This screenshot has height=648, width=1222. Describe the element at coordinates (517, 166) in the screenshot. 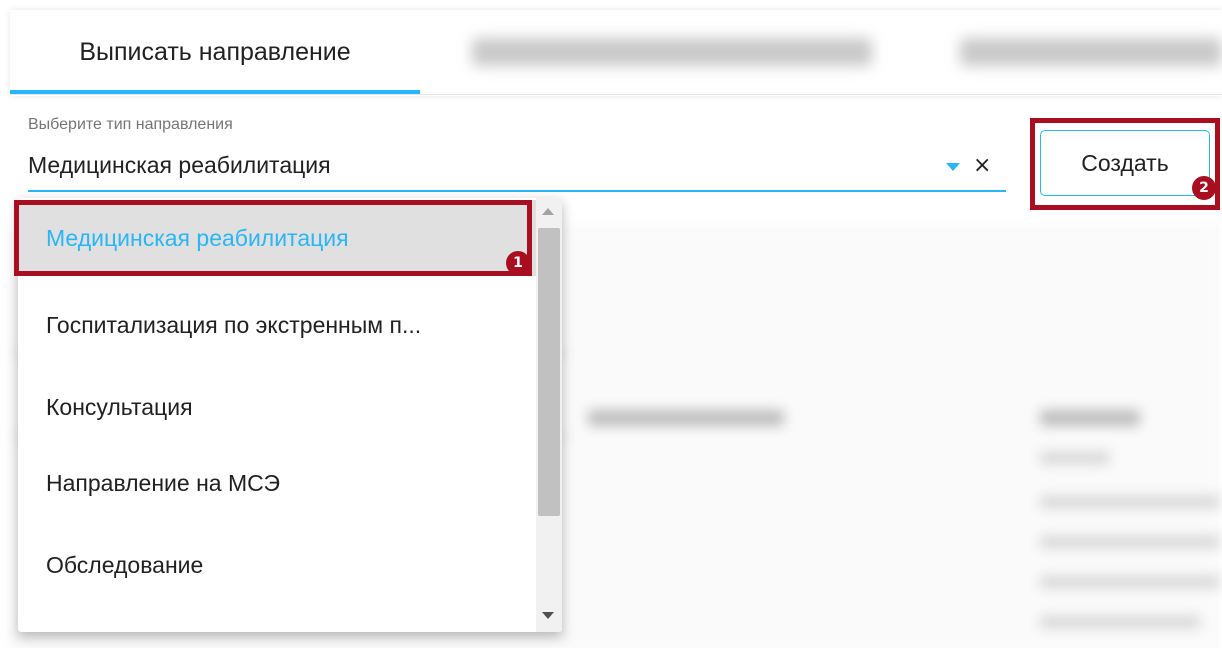

I see `referral-type-select: Медицинская реабилитация ×` at that location.